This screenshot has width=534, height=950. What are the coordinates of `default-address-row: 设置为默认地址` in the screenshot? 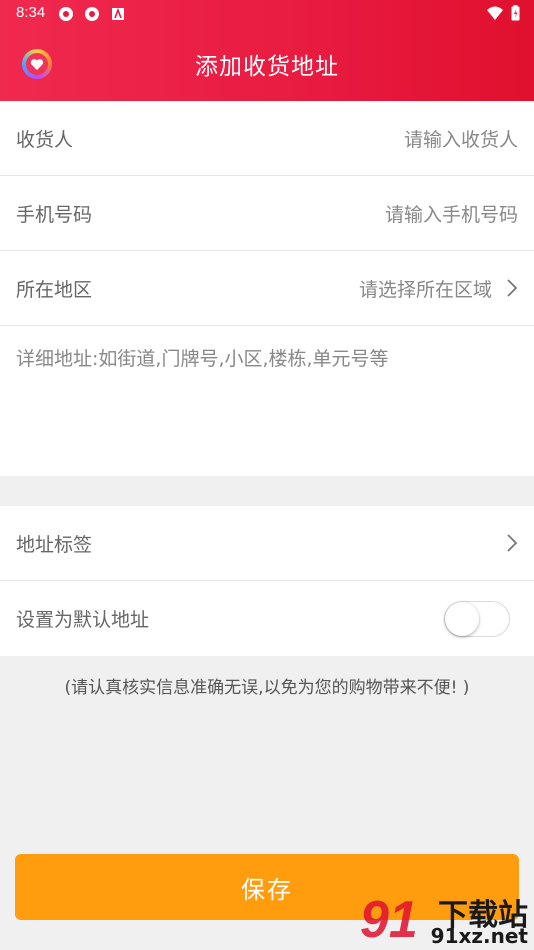 It's located at (267, 618).